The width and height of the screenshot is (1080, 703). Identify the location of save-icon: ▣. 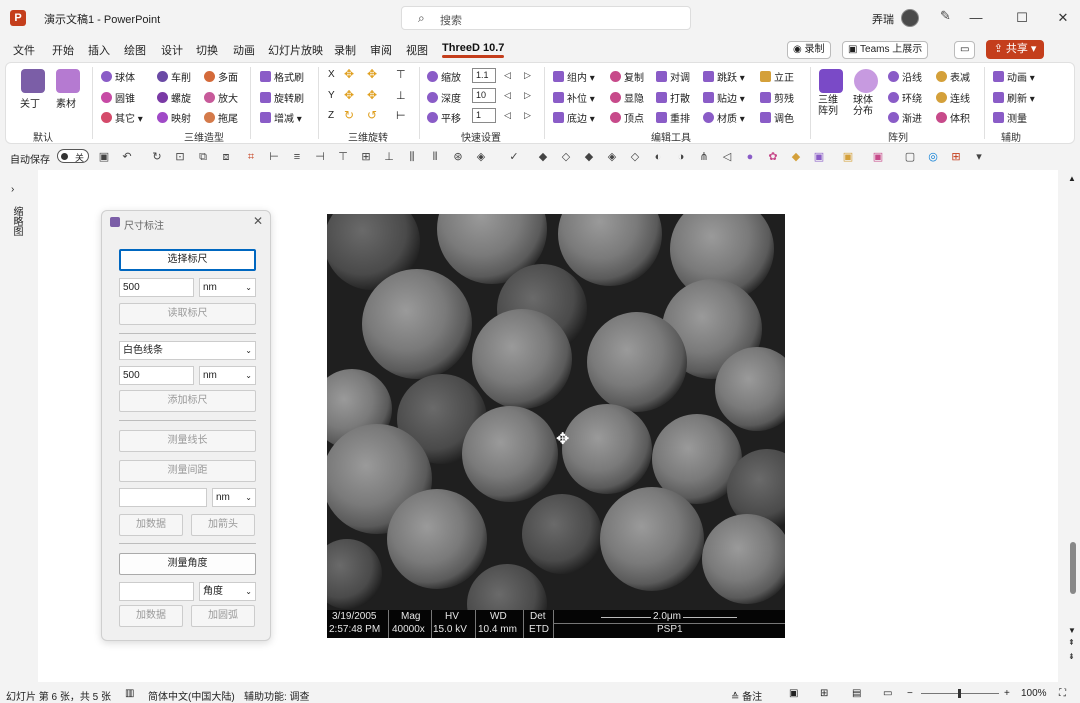
(104, 157).